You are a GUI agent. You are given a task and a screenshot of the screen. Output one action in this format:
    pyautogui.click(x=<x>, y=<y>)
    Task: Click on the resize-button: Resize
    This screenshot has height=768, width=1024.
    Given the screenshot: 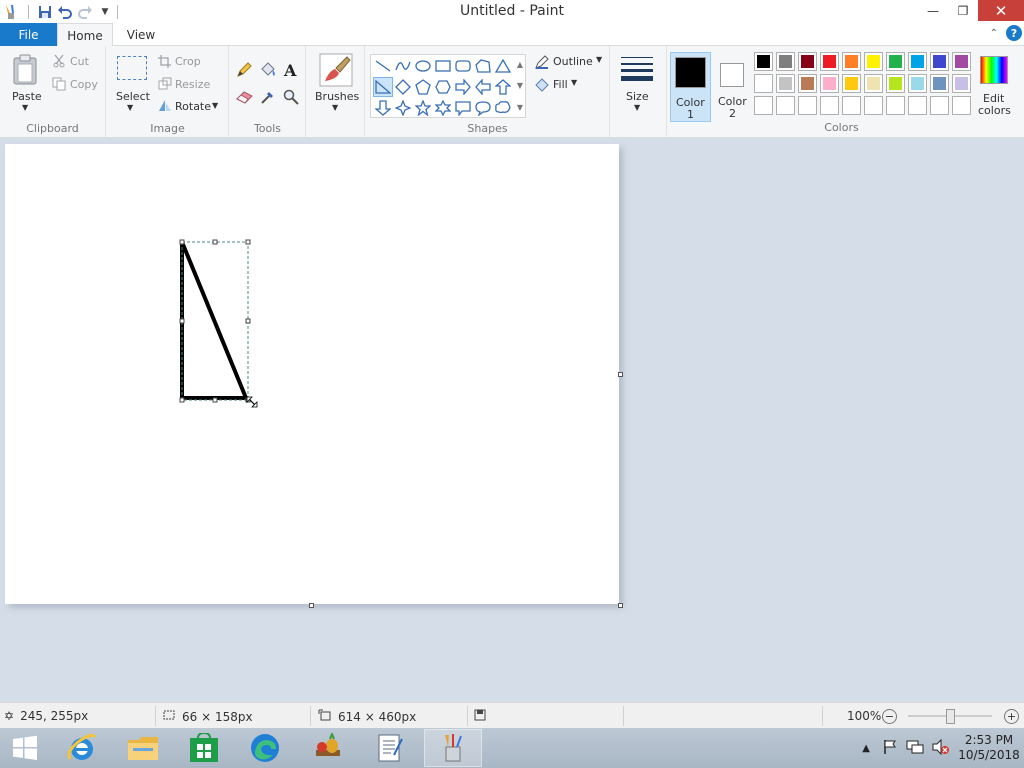 What is the action you would take?
    pyautogui.click(x=192, y=84)
    